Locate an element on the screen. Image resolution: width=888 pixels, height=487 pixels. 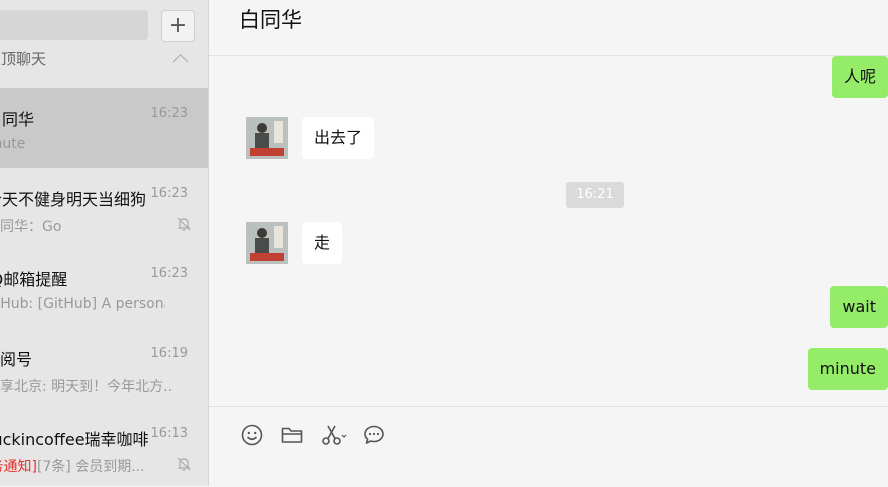
chat-title: 今天不健身明天当细狗 is located at coordinates (73, 199).